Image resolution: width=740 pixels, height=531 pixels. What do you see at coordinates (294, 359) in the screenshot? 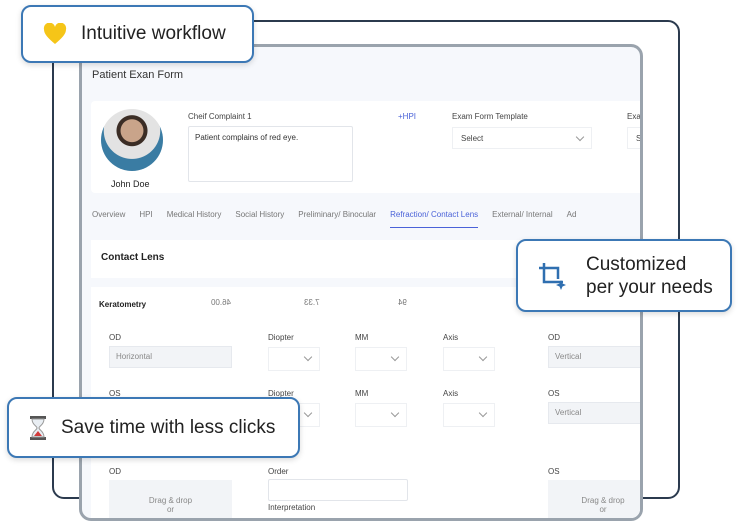
I see `od-diopter-select` at bounding box center [294, 359].